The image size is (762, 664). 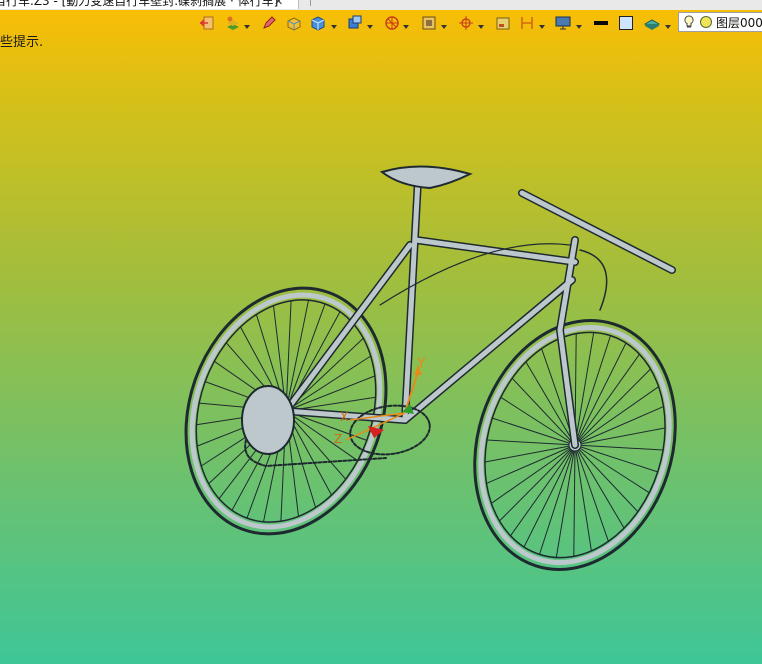 What do you see at coordinates (344, 417) in the screenshot?
I see `axis-label-x: X` at bounding box center [344, 417].